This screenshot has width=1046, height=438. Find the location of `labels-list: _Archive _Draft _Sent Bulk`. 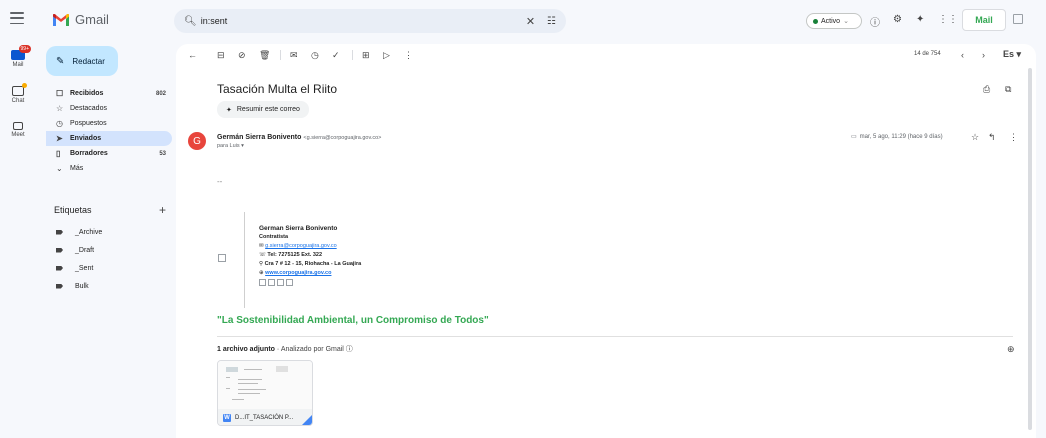

labels-list: _Archive _Draft _Sent Bulk is located at coordinates (109, 259).